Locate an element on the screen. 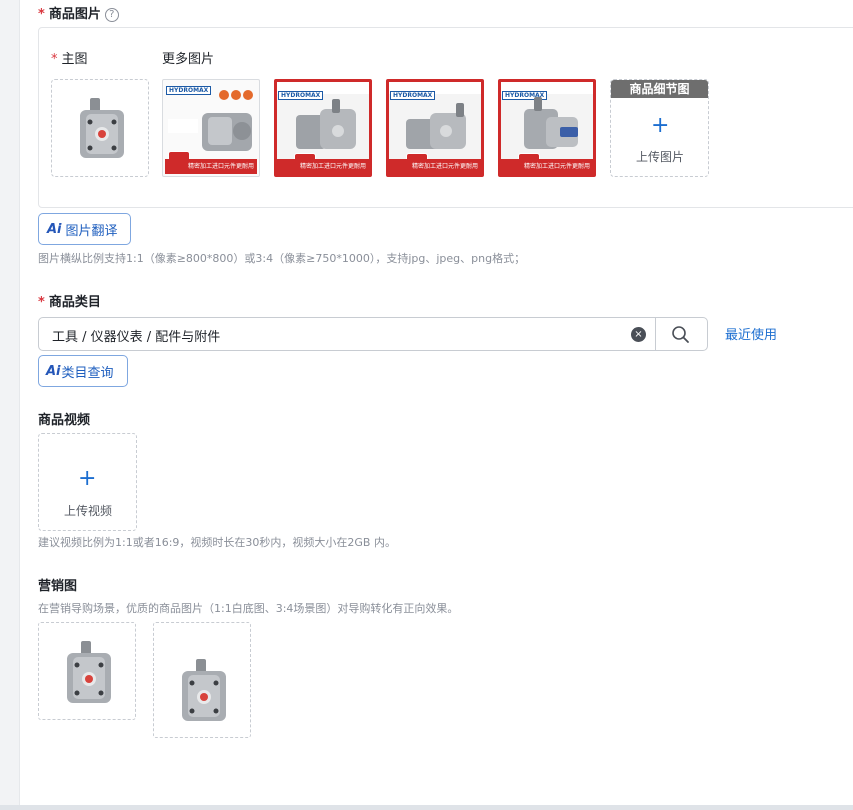 The height and width of the screenshot is (810, 853). clear-icon: × is located at coordinates (638, 334).